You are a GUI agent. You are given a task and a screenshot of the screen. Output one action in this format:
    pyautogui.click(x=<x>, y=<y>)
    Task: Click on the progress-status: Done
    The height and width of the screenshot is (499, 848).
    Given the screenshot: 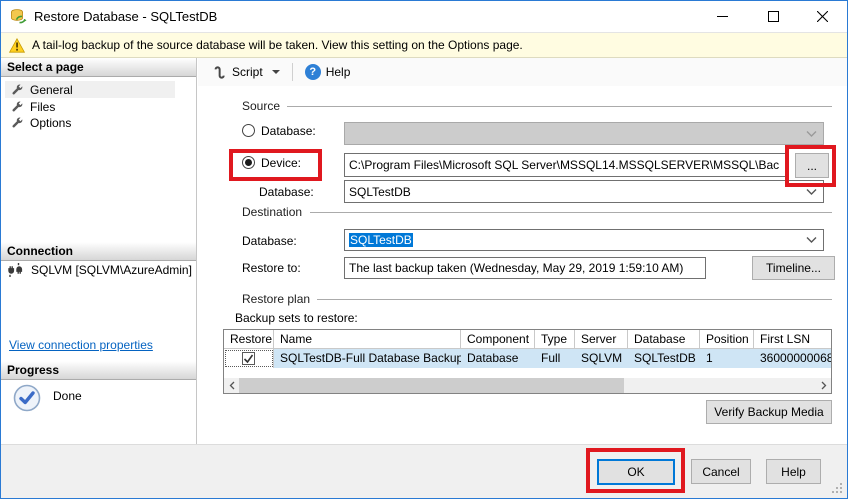 What is the action you would take?
    pyautogui.click(x=47, y=398)
    